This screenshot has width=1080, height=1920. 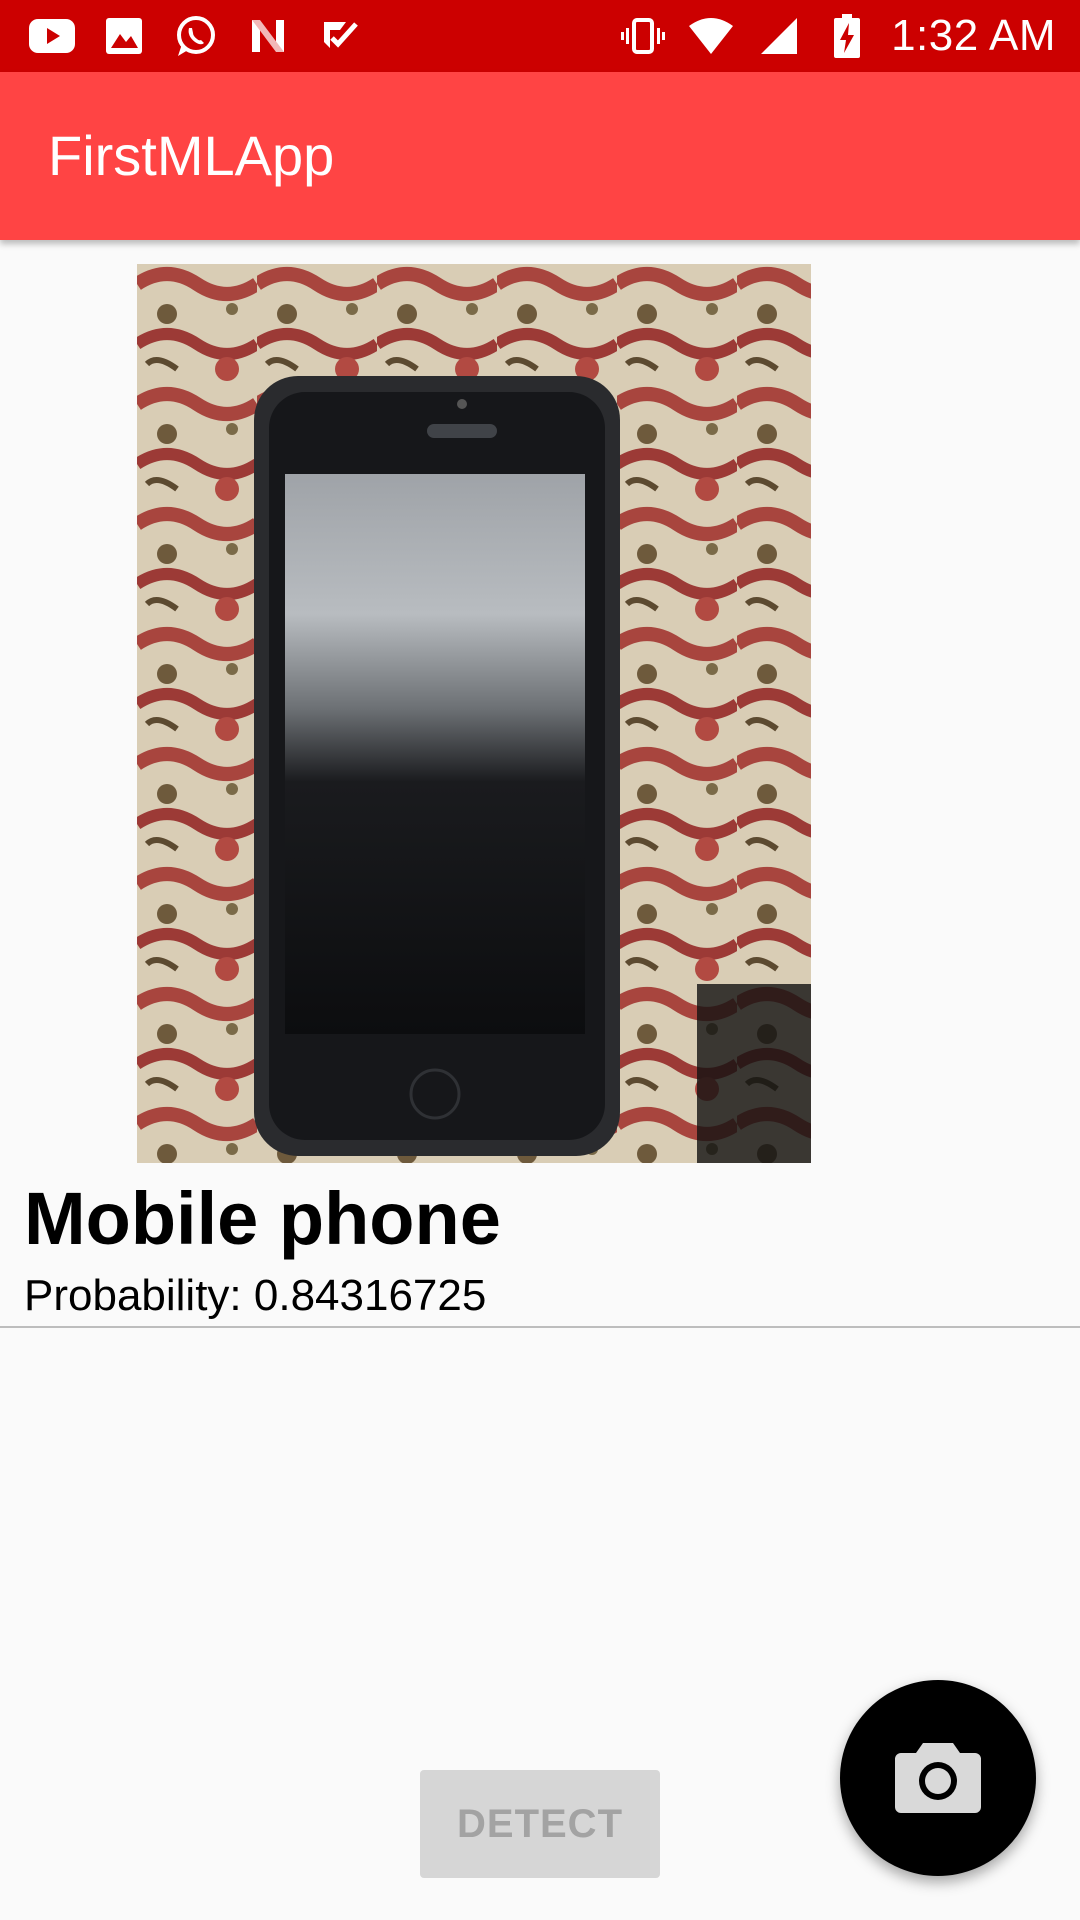 What do you see at coordinates (191, 155) in the screenshot?
I see `app-title: FirstMLApp` at bounding box center [191, 155].